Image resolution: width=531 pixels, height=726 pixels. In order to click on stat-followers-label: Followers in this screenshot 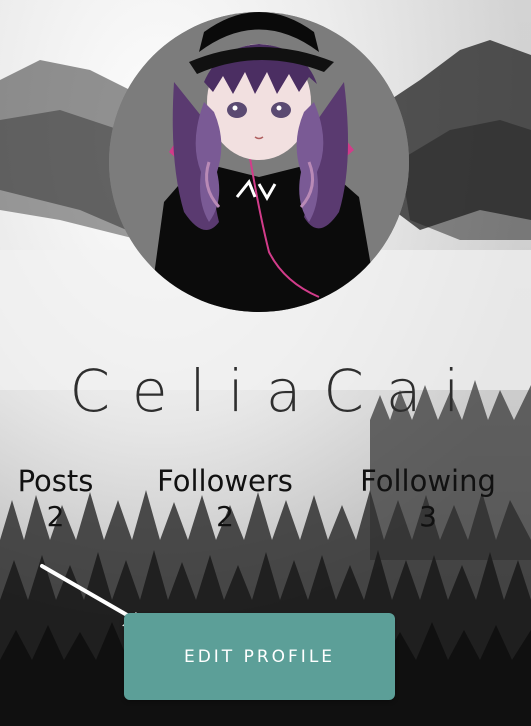, I will do `click(225, 481)`.